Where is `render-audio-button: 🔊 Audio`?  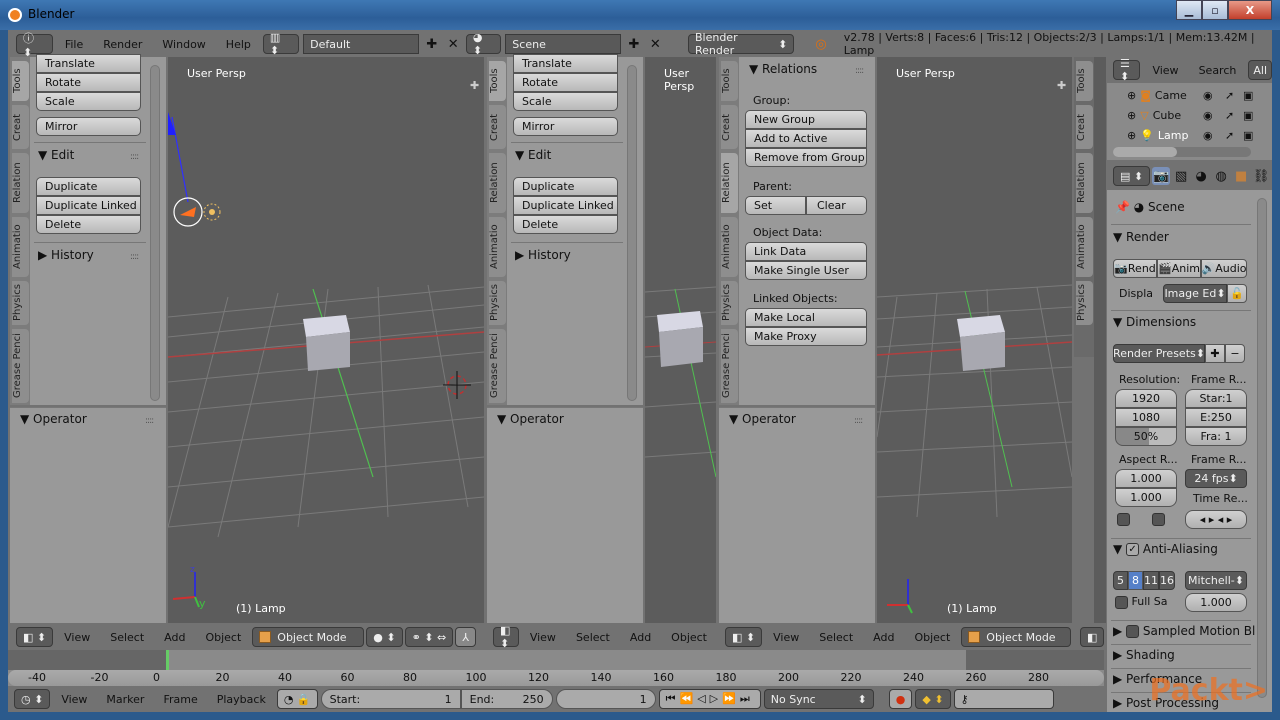 render-audio-button: 🔊 Audio is located at coordinates (1224, 268).